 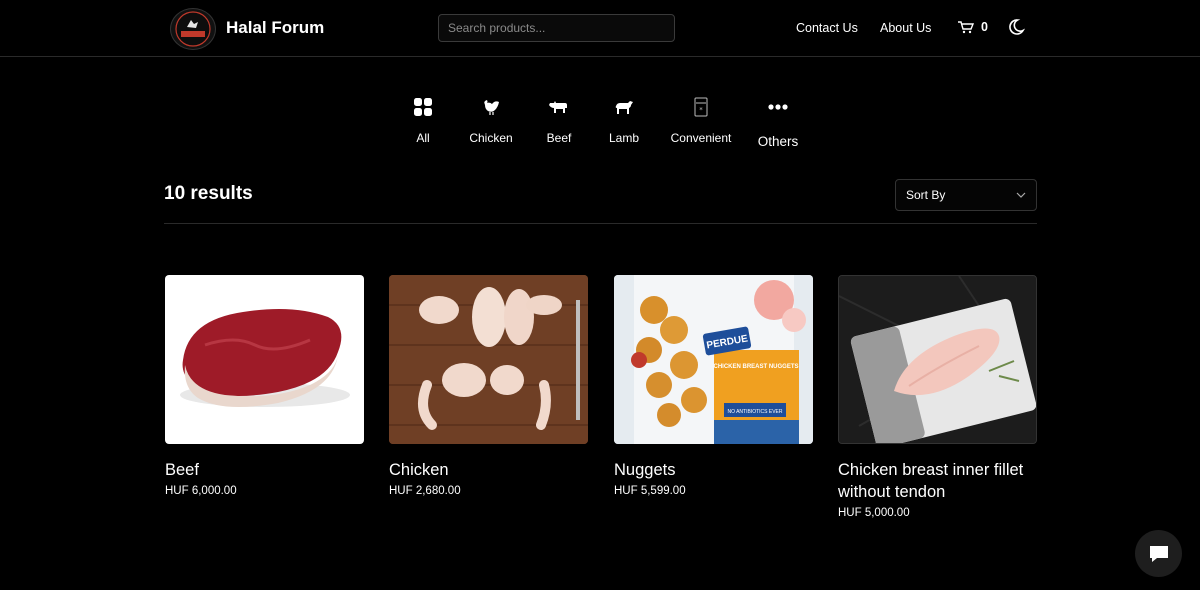 I want to click on about-us-link: About Us, so click(x=905, y=28).